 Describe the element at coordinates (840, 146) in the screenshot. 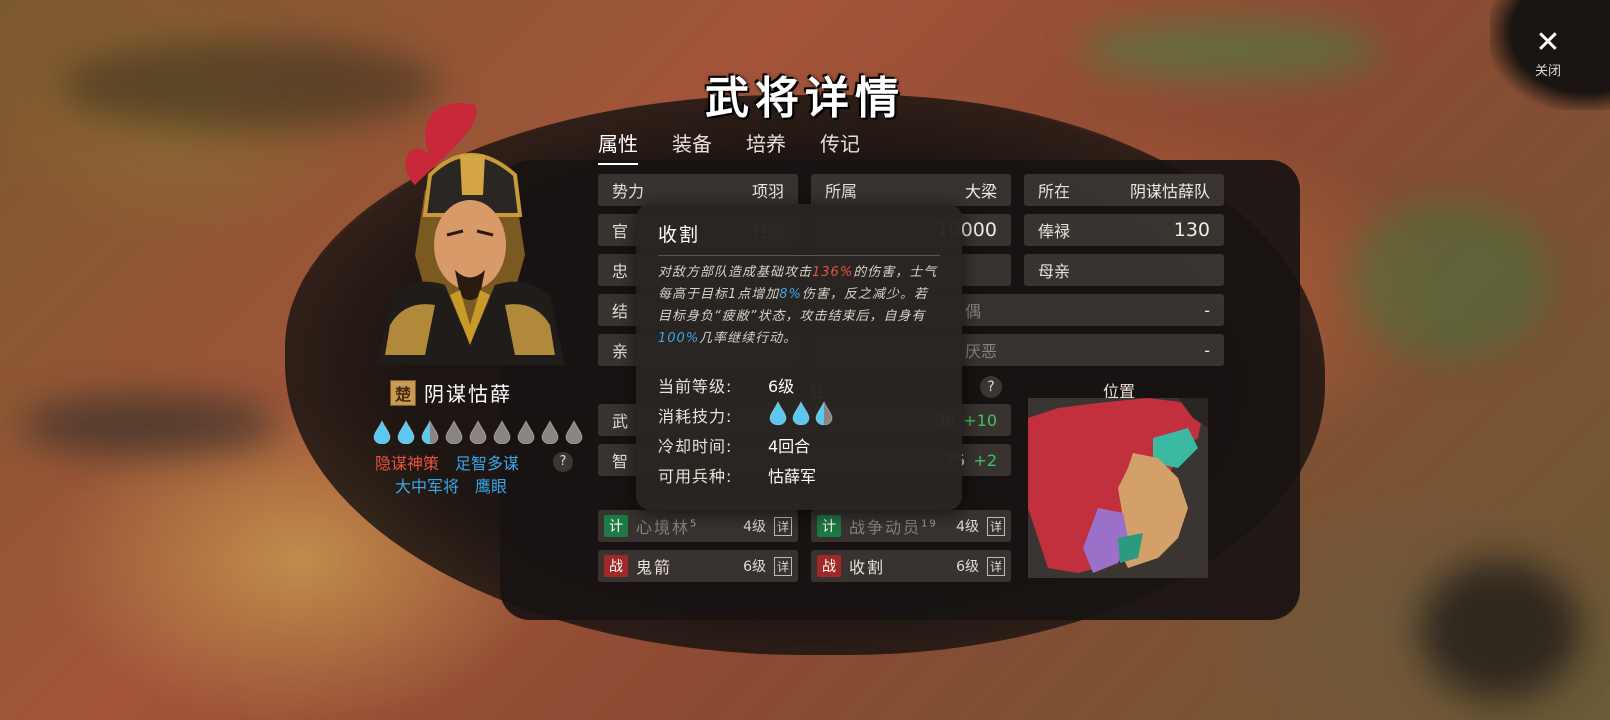

I see `tab-biography: 传记` at that location.